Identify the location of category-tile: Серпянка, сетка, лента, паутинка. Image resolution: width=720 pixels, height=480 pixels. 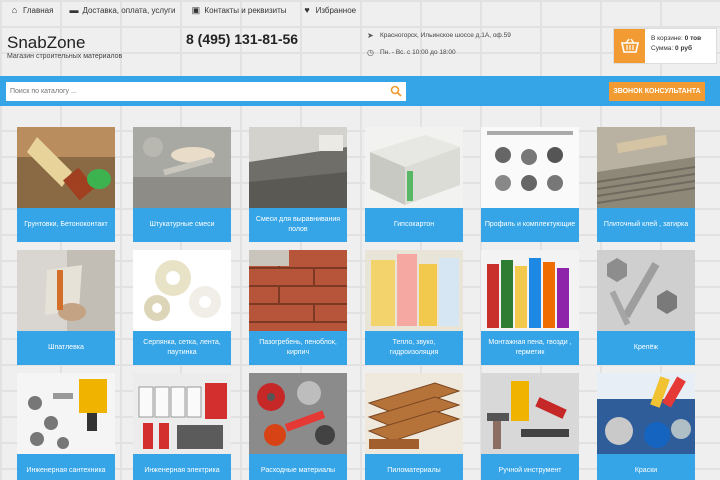
(182, 307).